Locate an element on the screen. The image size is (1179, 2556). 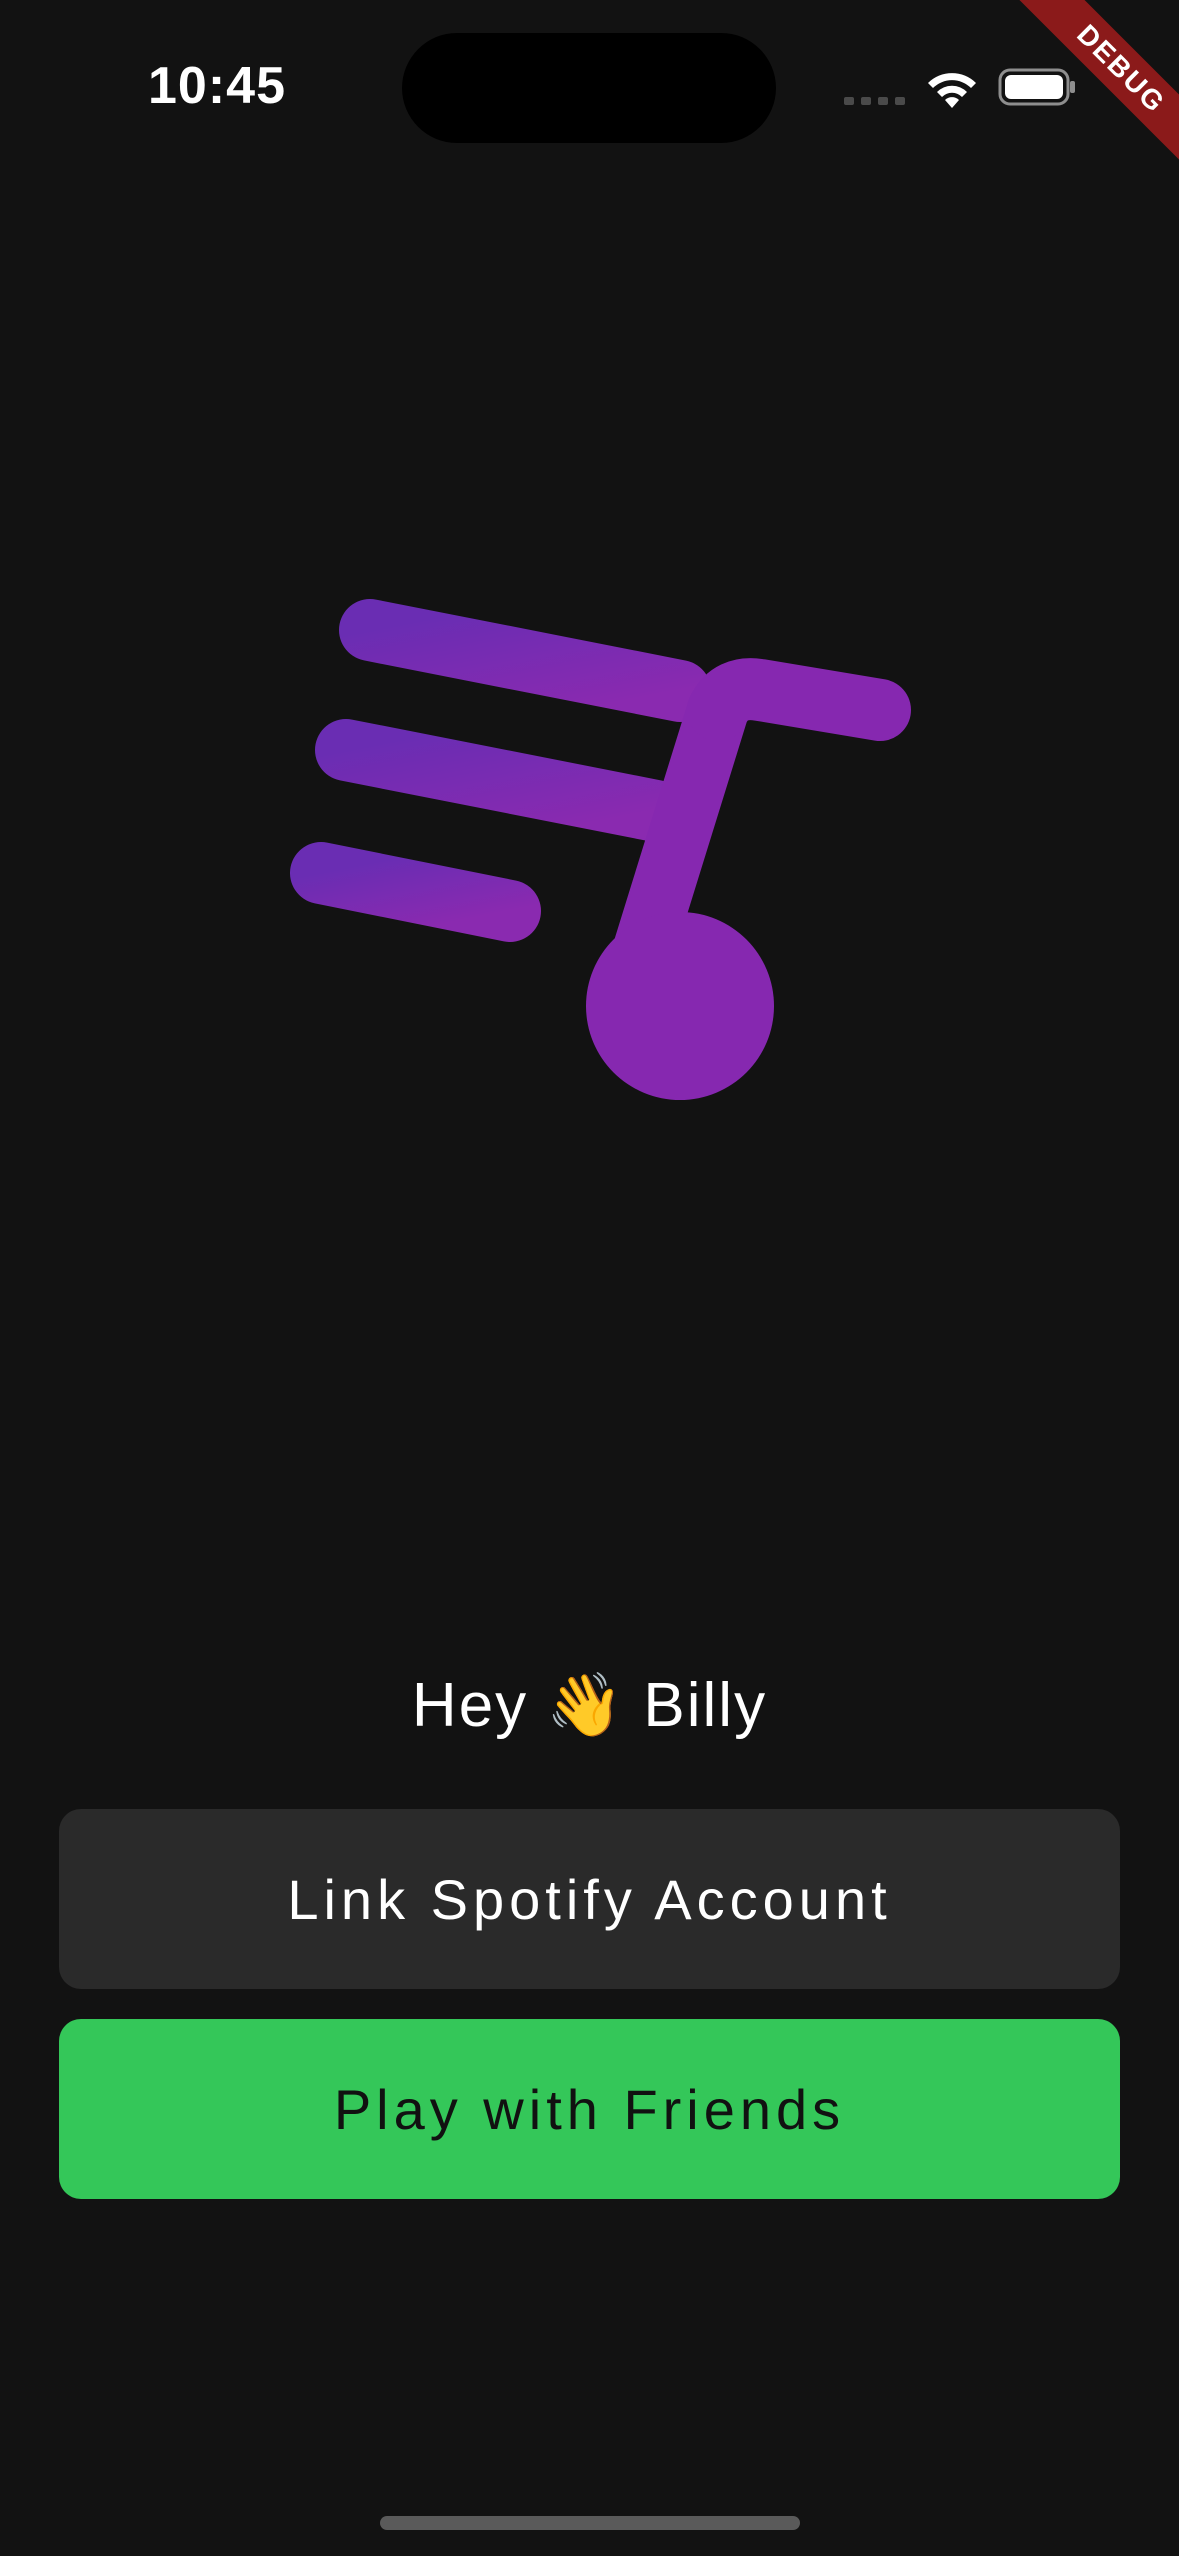
wifi-icon is located at coordinates (952, 90).